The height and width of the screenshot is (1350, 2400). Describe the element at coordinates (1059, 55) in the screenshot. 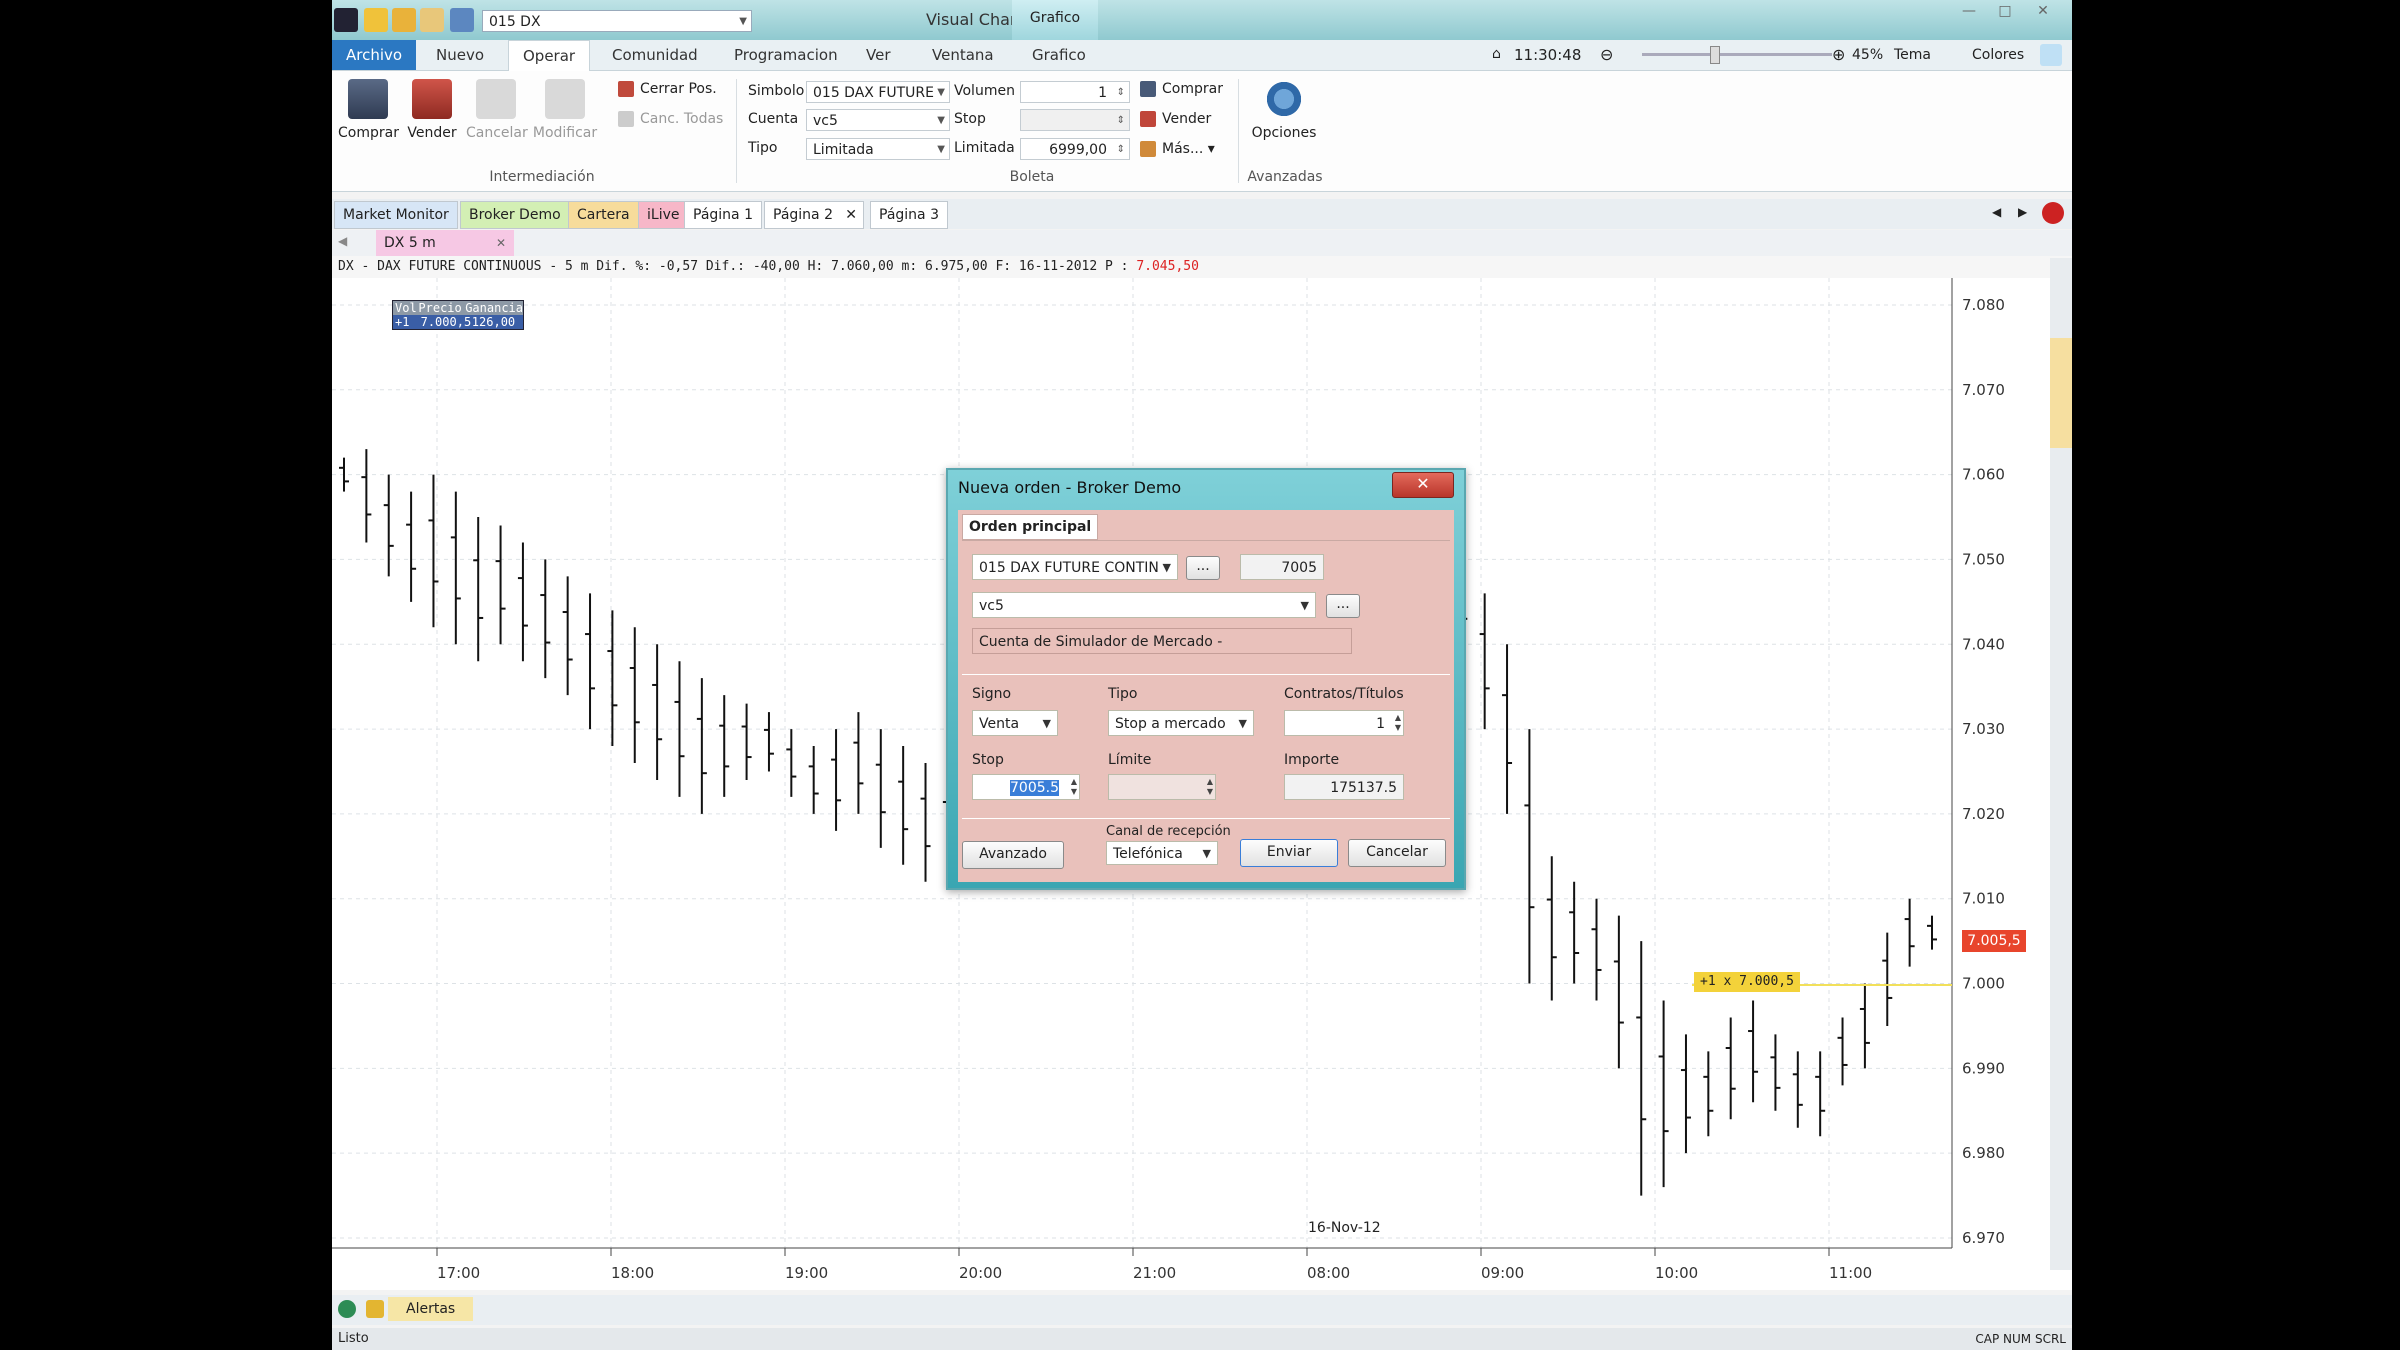

I see `tab-grafico: Grafico` at that location.